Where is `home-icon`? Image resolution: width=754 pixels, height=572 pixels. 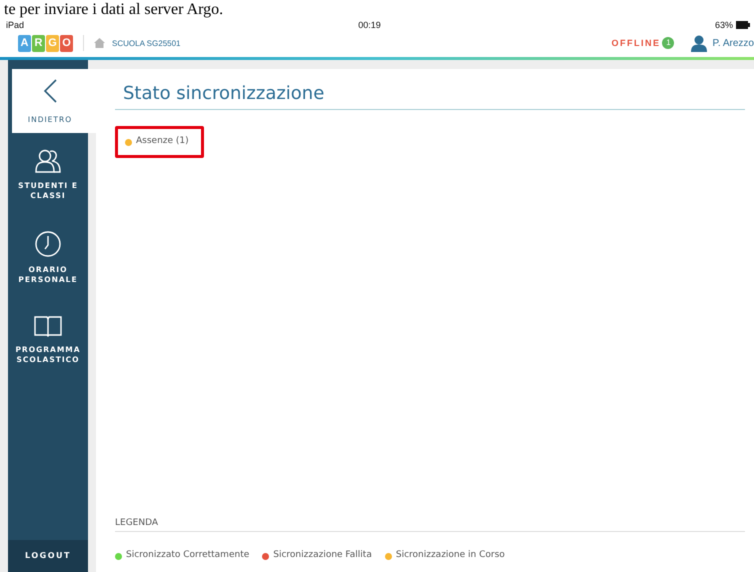 home-icon is located at coordinates (99, 43).